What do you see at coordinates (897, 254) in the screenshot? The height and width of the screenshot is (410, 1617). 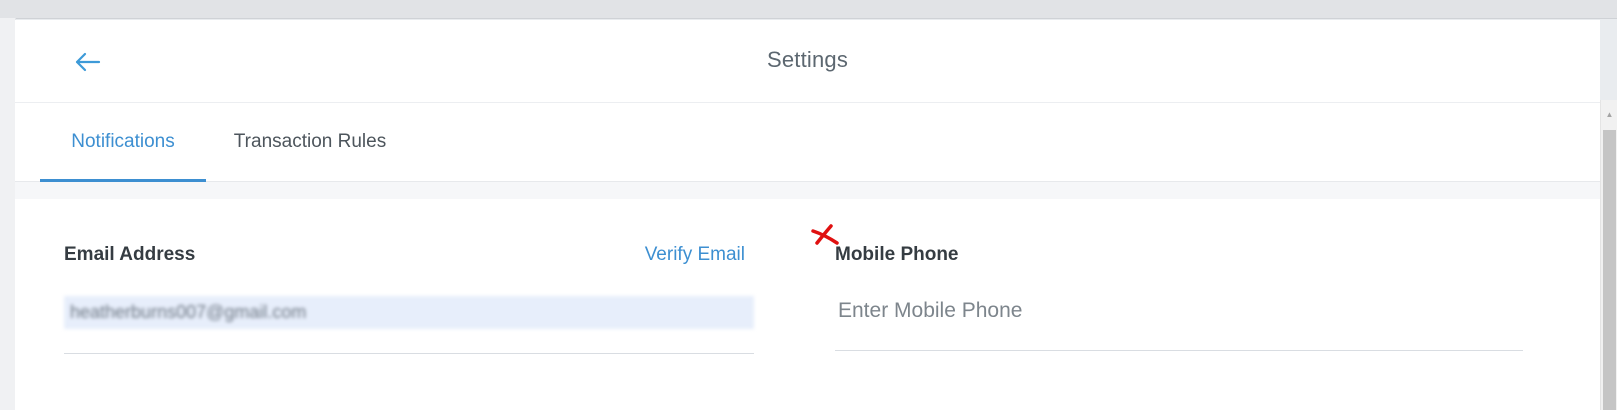 I see `mobile-phone-label: Mobile Phone` at bounding box center [897, 254].